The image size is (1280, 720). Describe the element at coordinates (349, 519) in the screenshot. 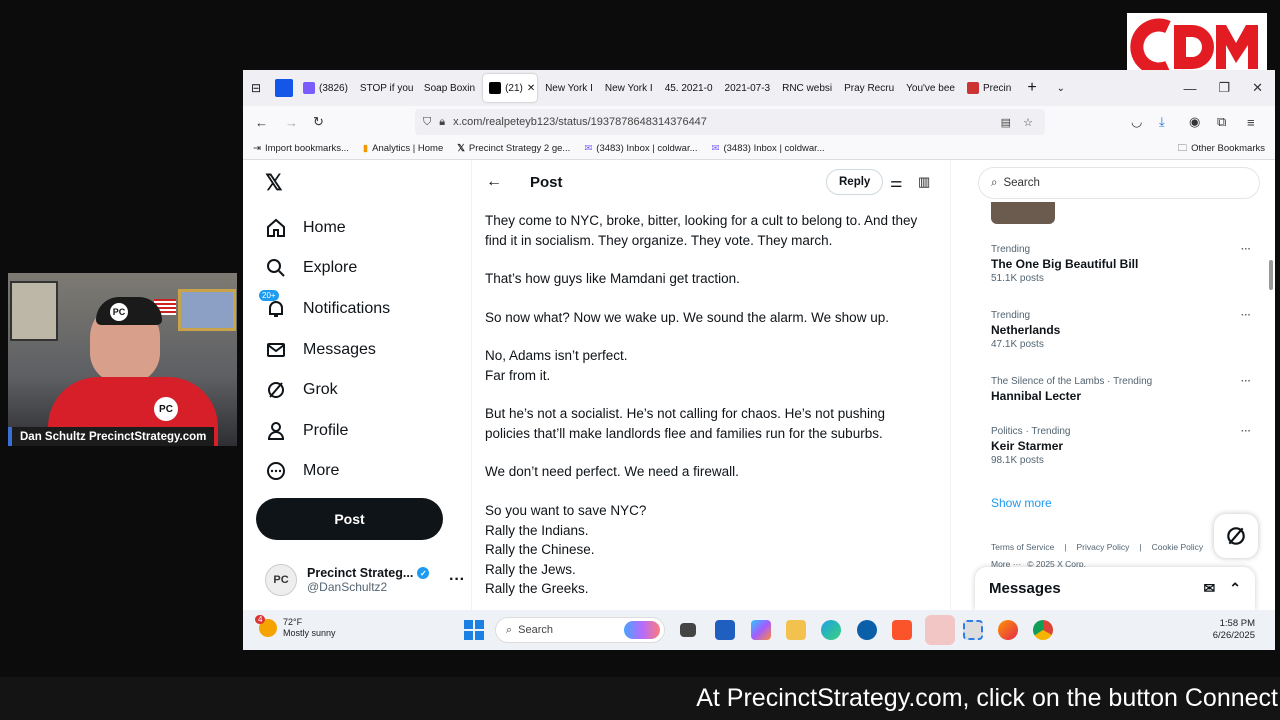

I see `post-button: Post` at that location.